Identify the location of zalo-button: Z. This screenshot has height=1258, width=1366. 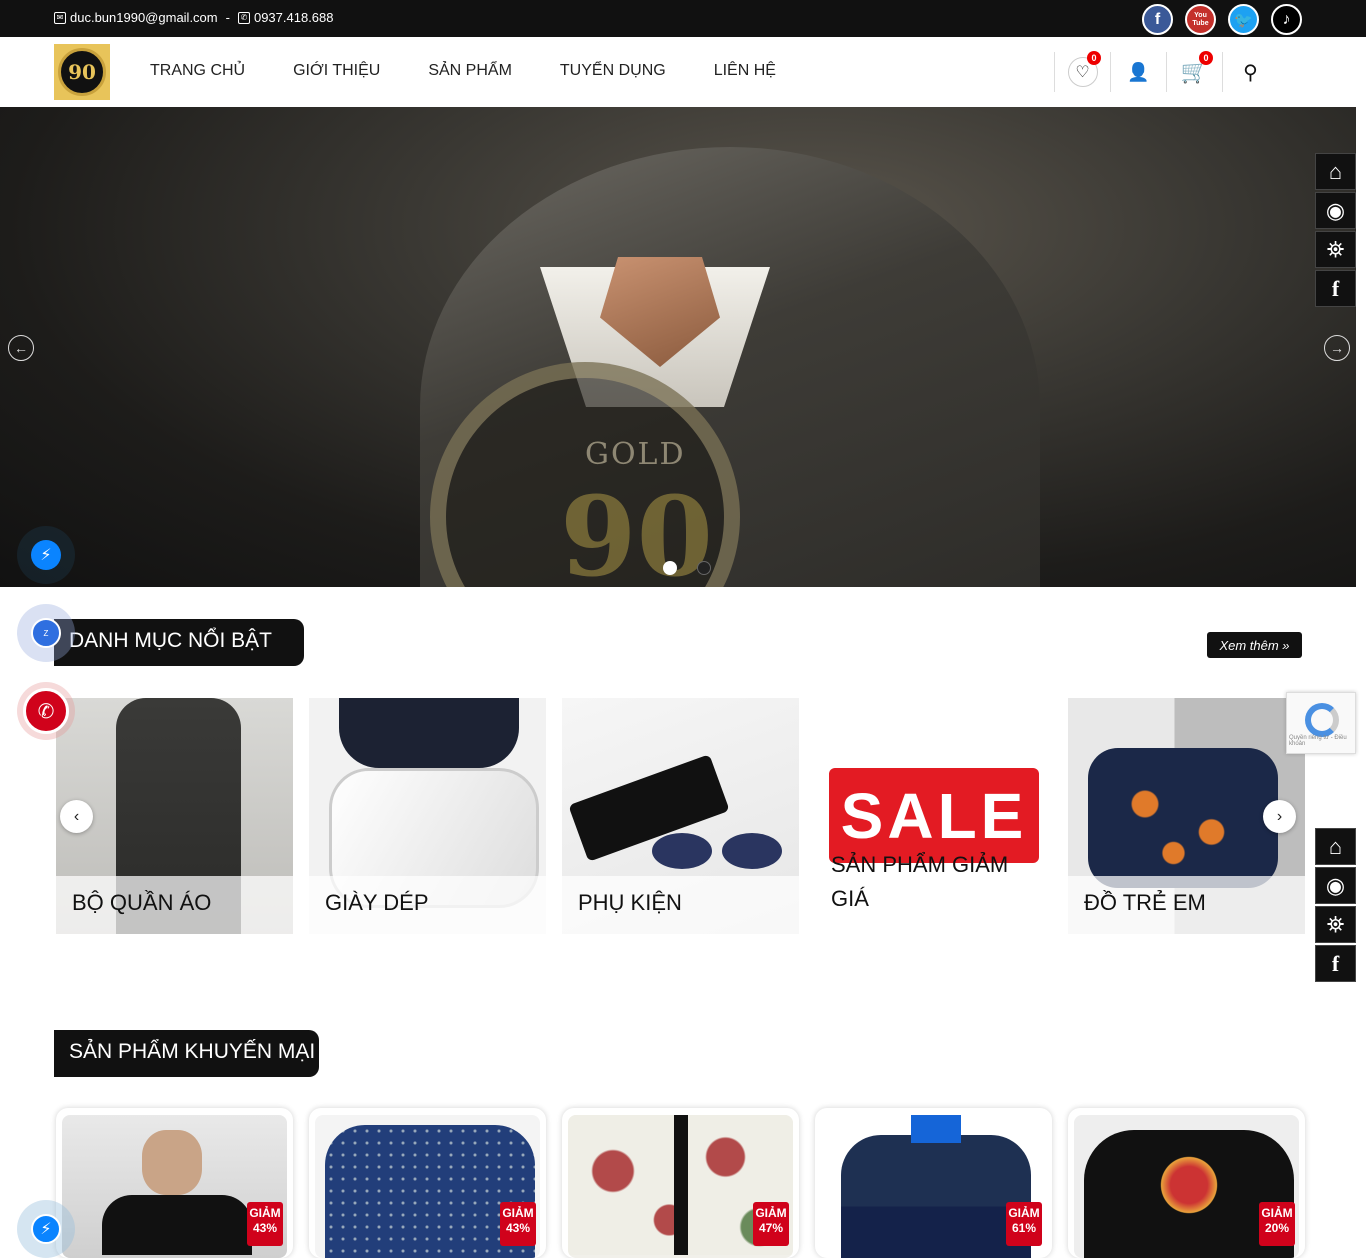
(46, 633).